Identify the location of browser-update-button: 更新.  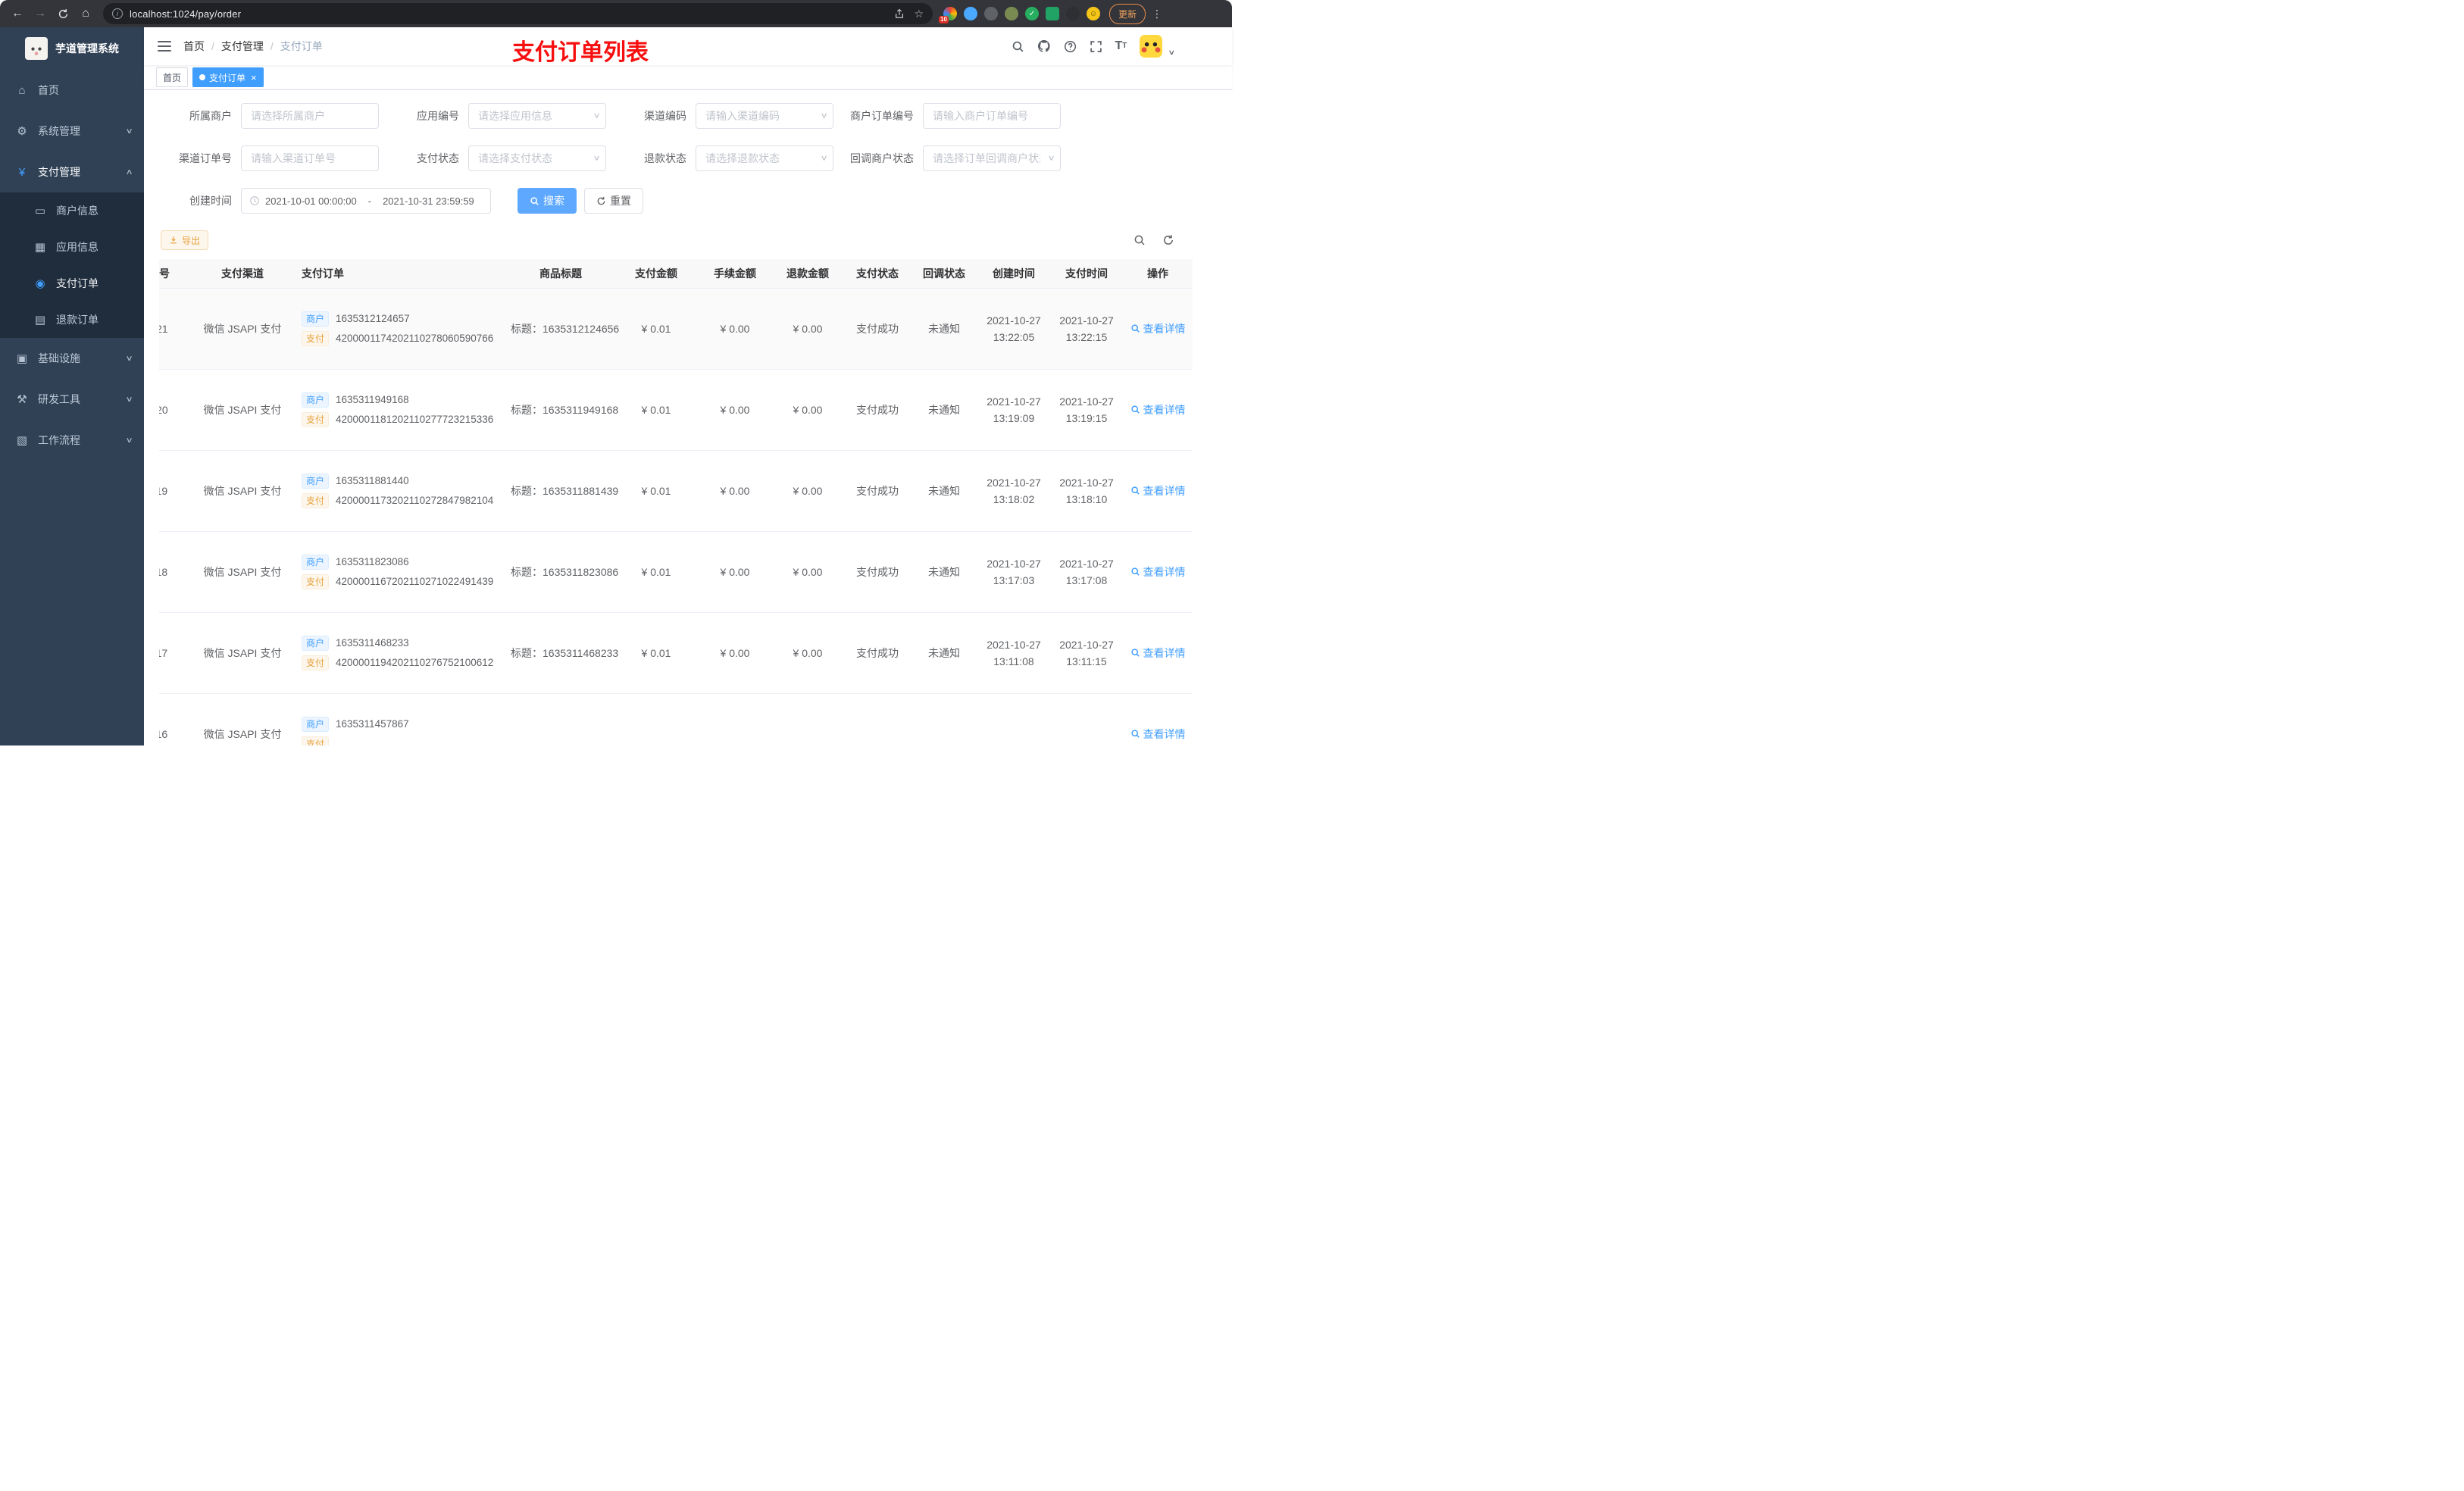
(1127, 13).